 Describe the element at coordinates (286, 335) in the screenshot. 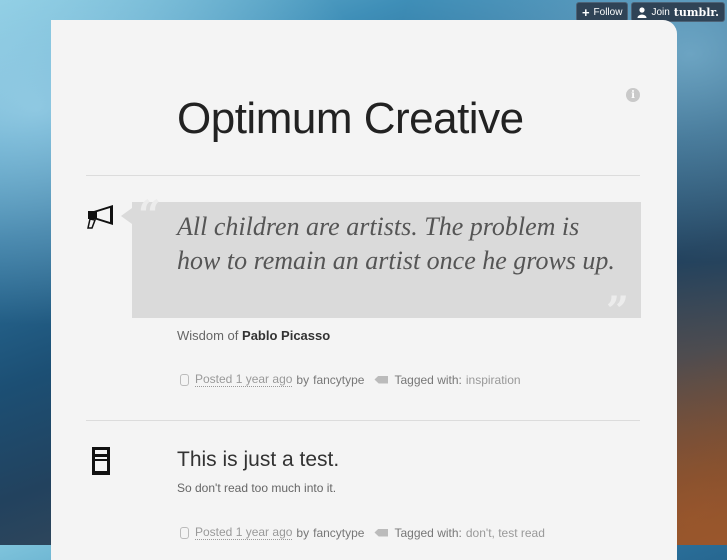

I see `source-name: Pablo Picasso` at that location.